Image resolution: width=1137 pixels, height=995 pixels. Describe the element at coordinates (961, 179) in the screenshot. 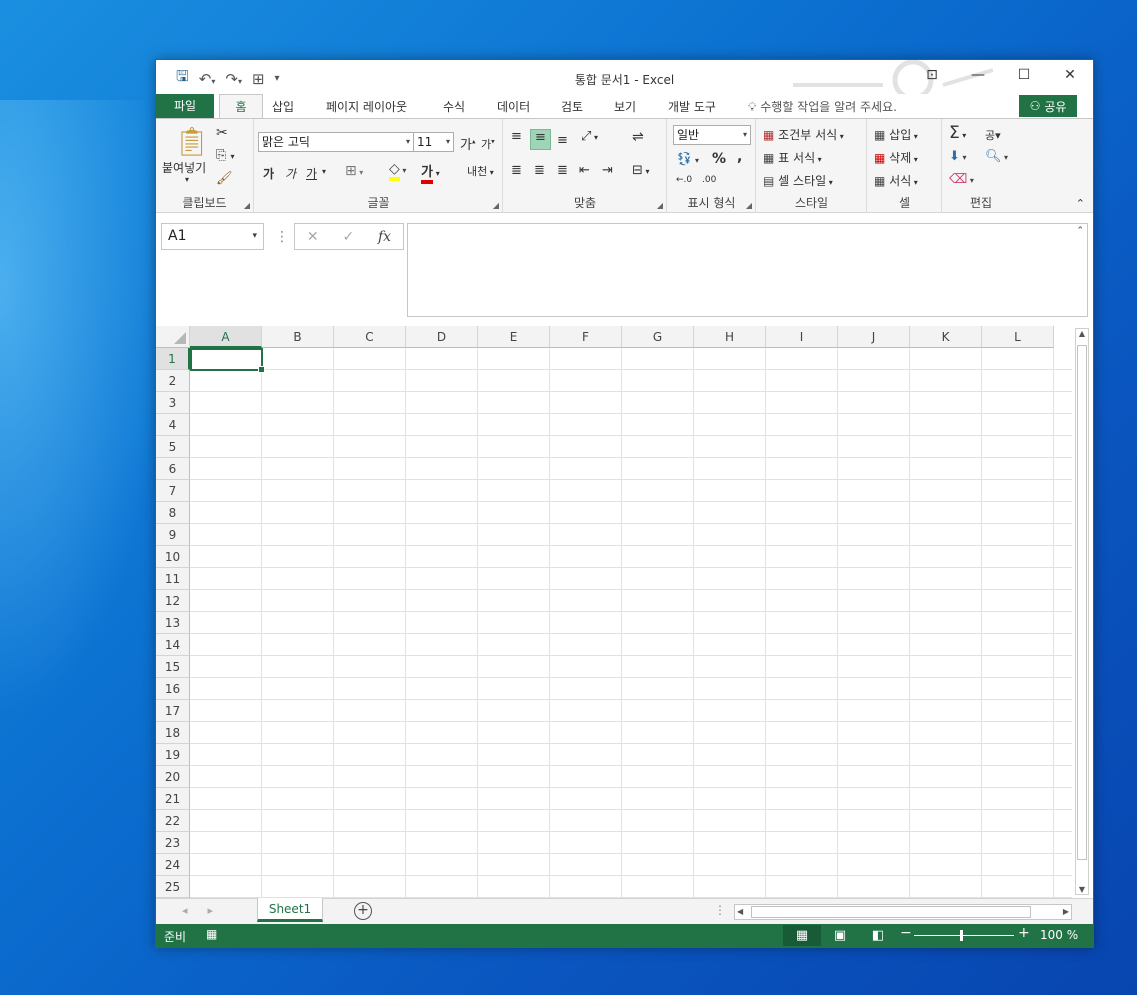

I see `clear-icon: ⌫ ▾` at that location.